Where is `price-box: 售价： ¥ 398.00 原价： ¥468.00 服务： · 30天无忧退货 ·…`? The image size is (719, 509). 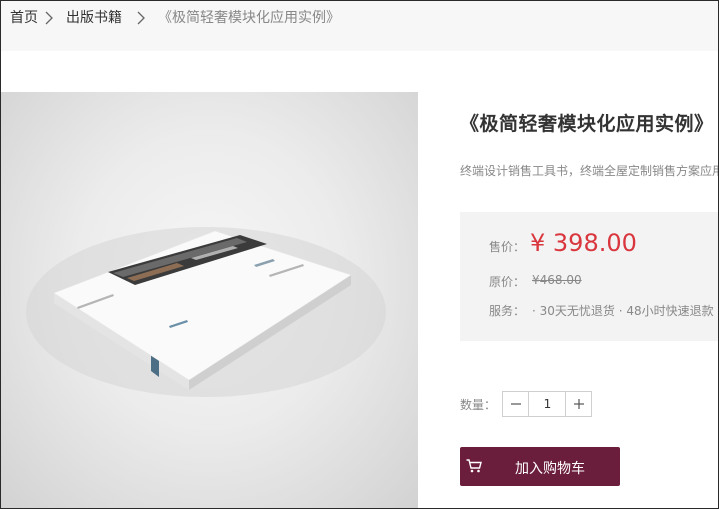 price-box: 售价： ¥ 398.00 原价： ¥468.00 服务： · 30天无忧退货 ·… is located at coordinates (589, 276).